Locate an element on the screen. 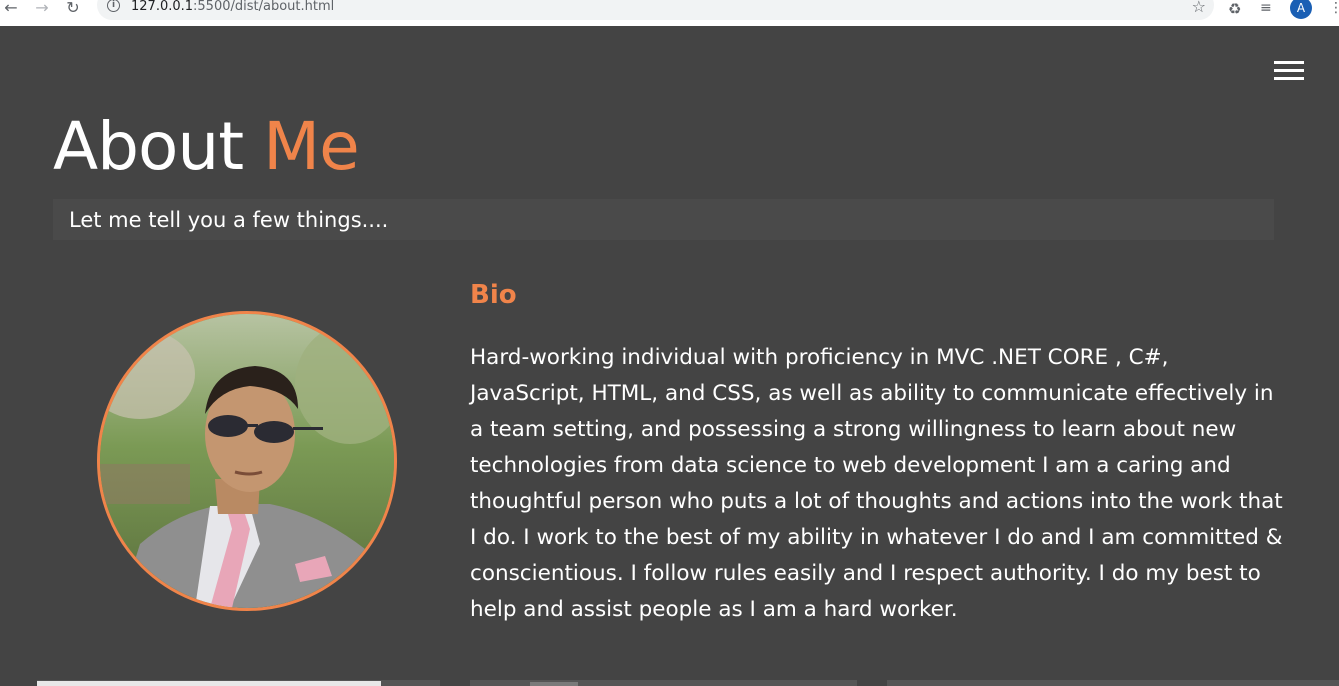 This screenshot has height=686, width=1339. info-icon: i is located at coordinates (113, 6).